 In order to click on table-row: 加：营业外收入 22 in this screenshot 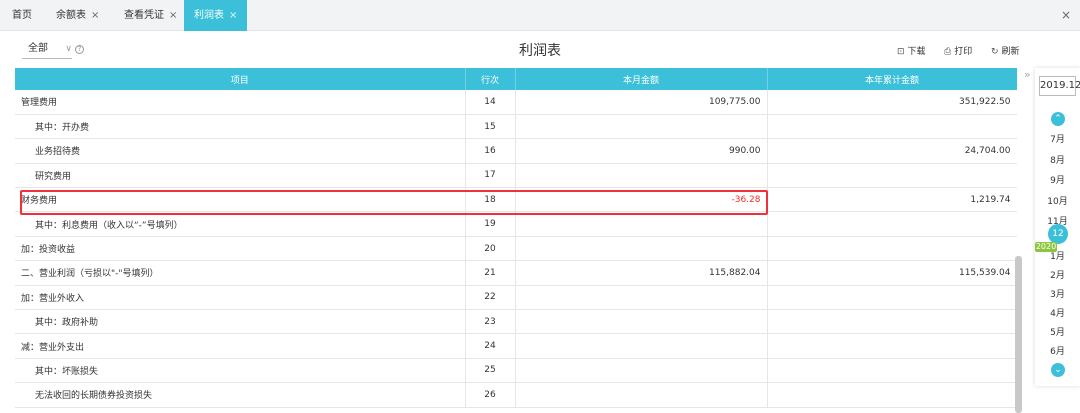, I will do `click(516, 298)`.